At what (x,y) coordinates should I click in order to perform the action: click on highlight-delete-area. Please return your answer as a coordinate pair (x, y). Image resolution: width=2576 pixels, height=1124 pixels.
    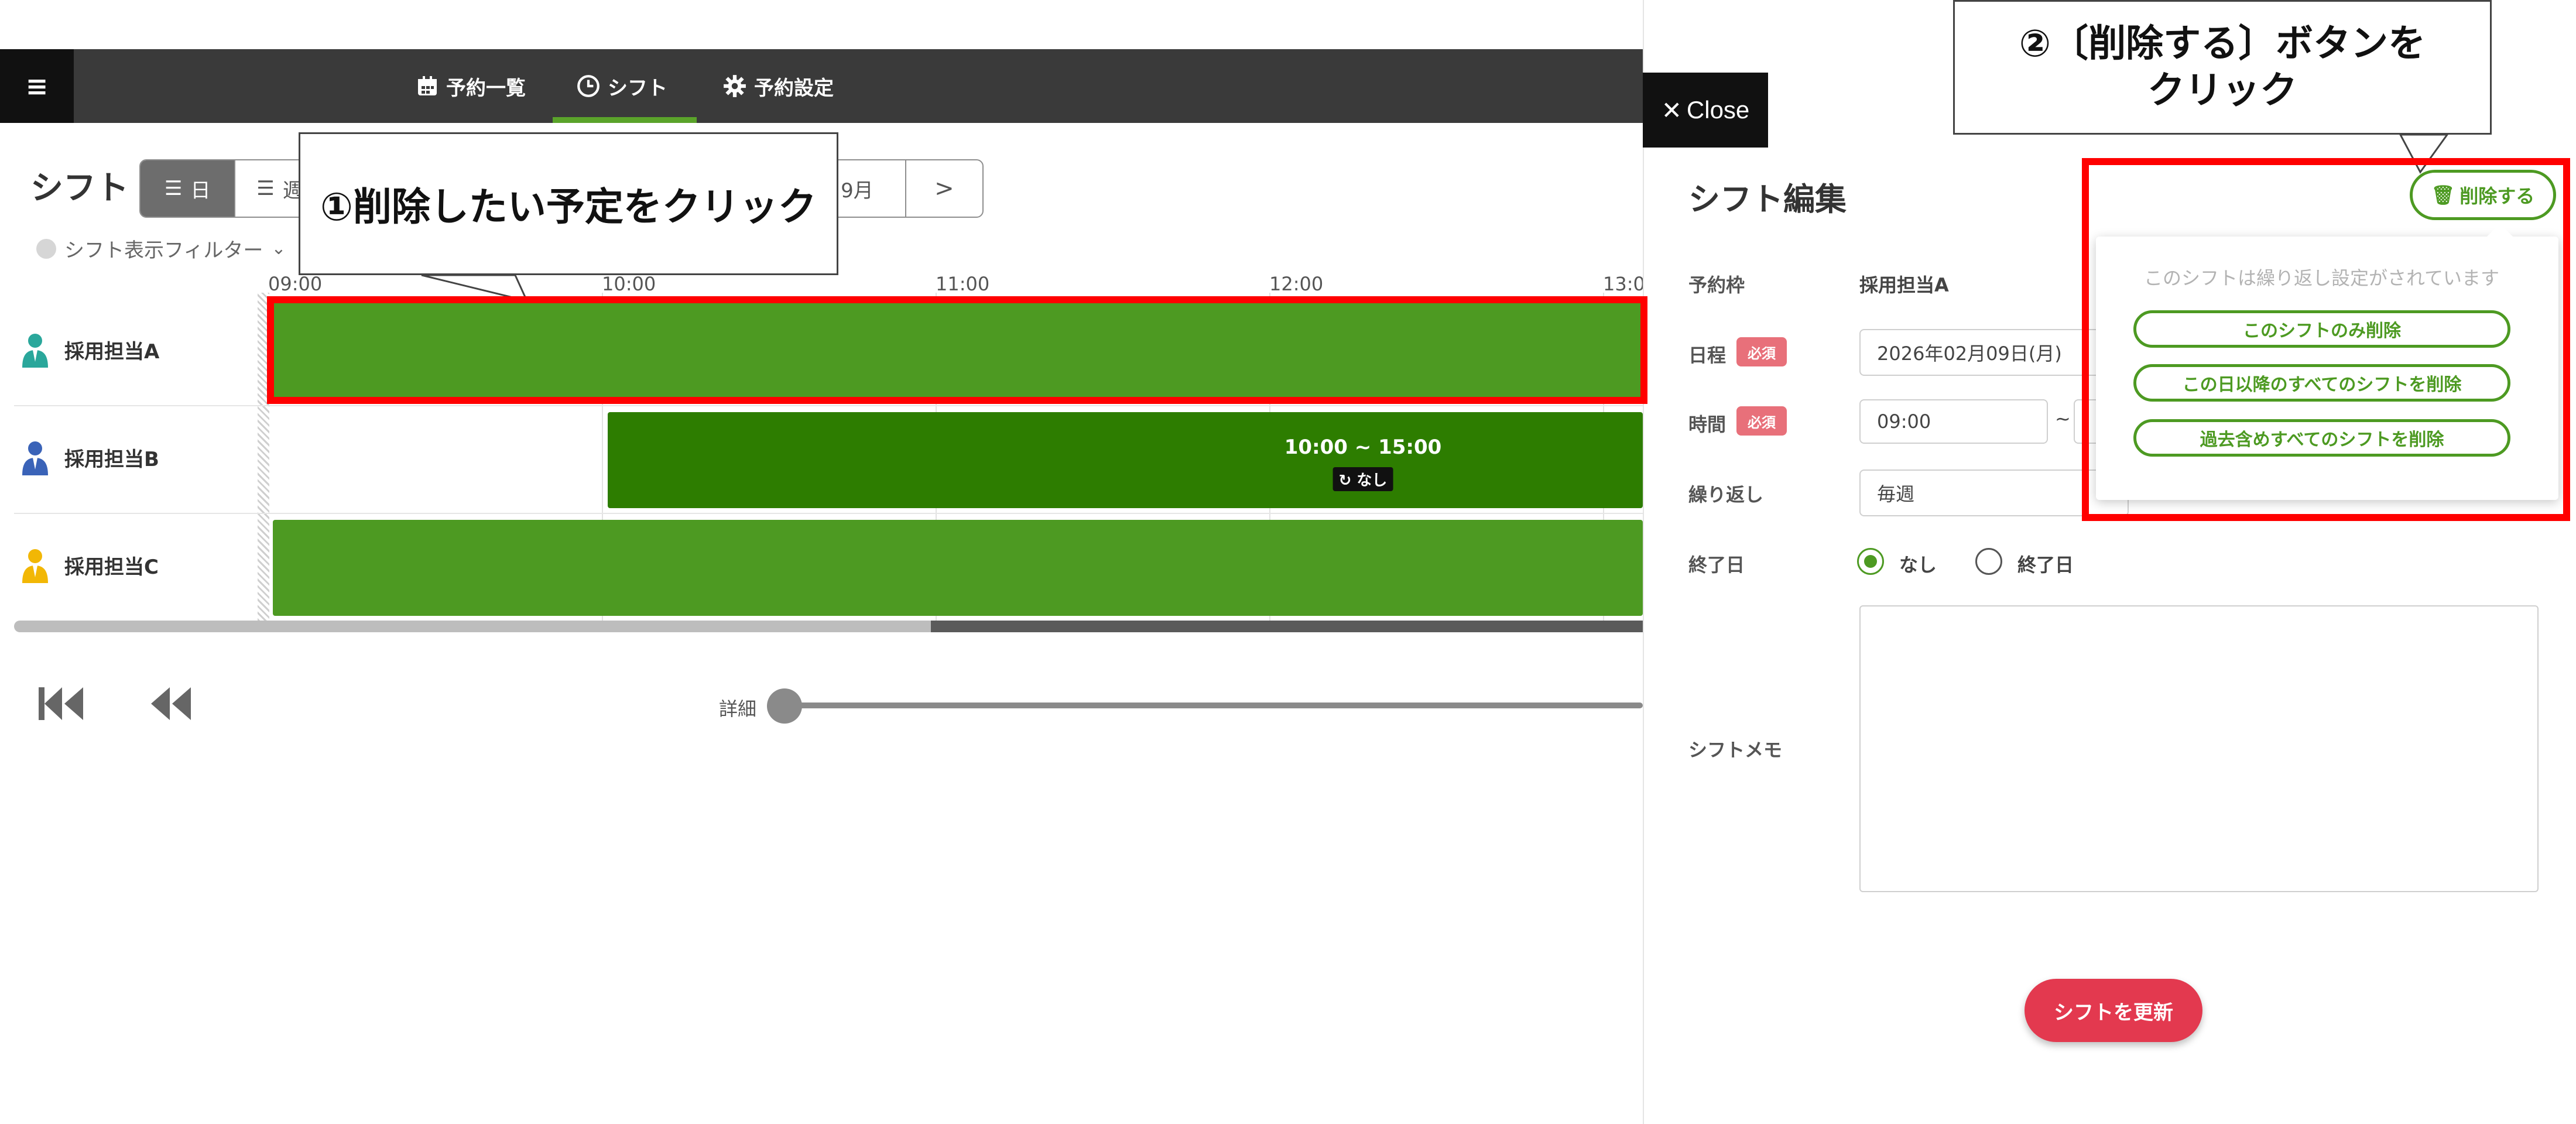
    Looking at the image, I should click on (2326, 339).